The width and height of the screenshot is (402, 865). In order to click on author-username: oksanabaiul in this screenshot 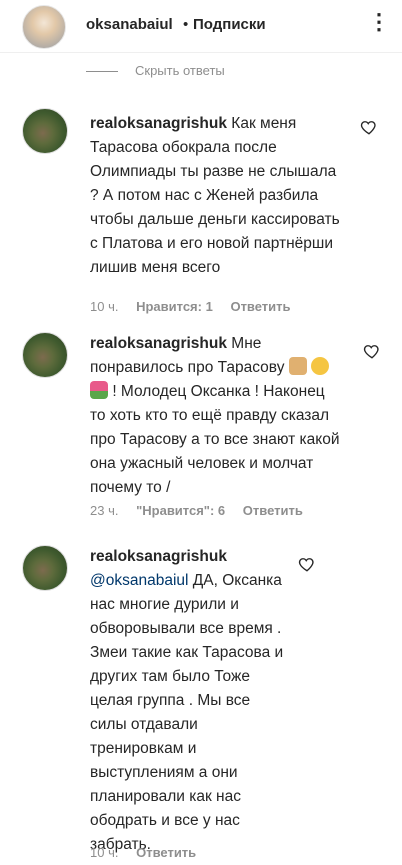, I will do `click(129, 24)`.